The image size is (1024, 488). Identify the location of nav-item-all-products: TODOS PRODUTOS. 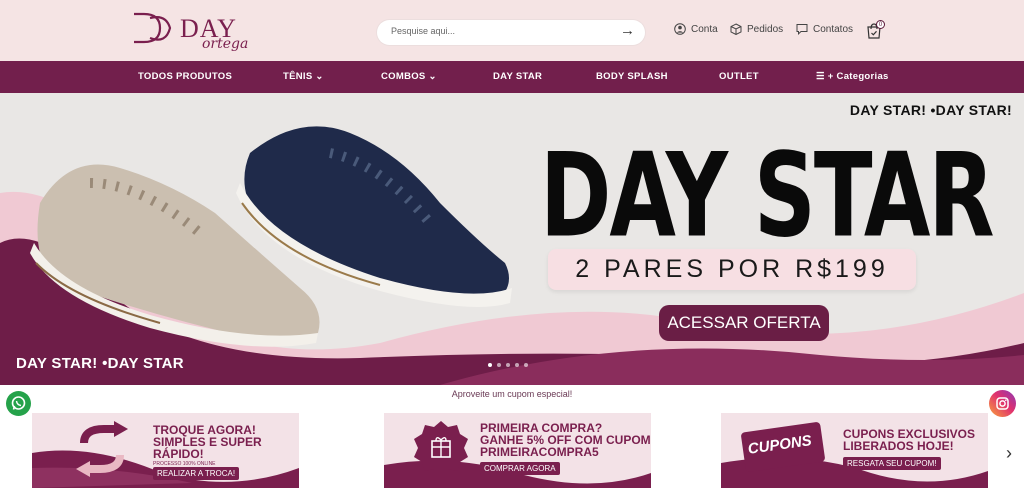
(185, 76).